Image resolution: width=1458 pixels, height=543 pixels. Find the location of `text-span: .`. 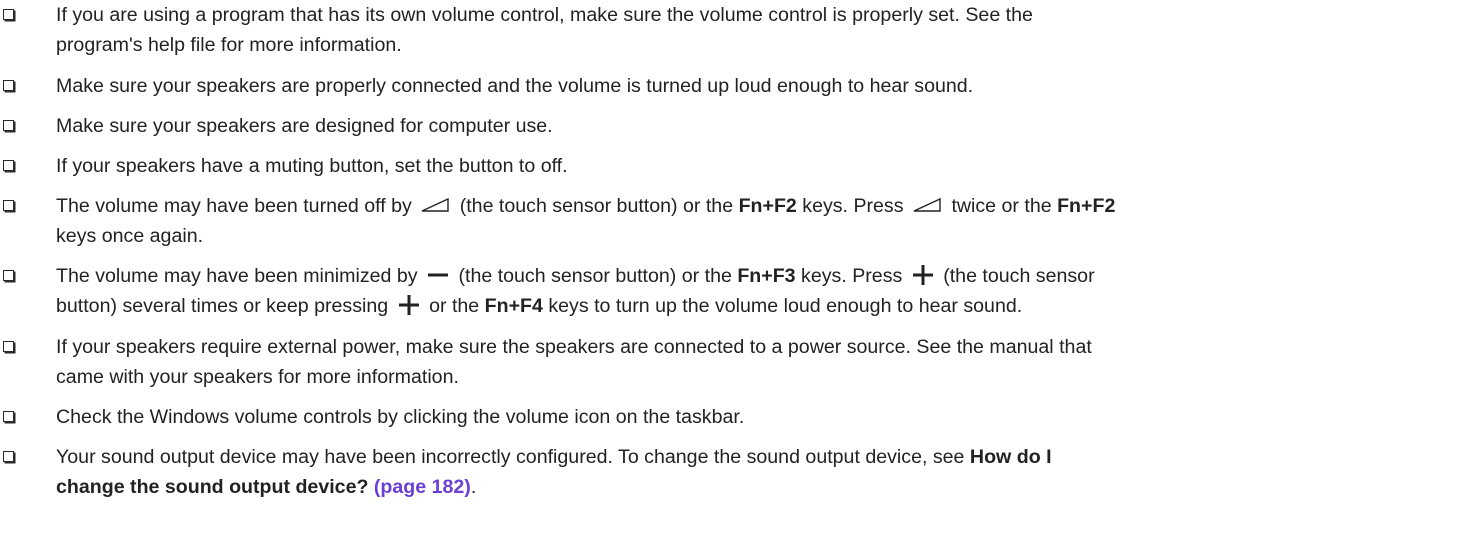

text-span: . is located at coordinates (473, 487).